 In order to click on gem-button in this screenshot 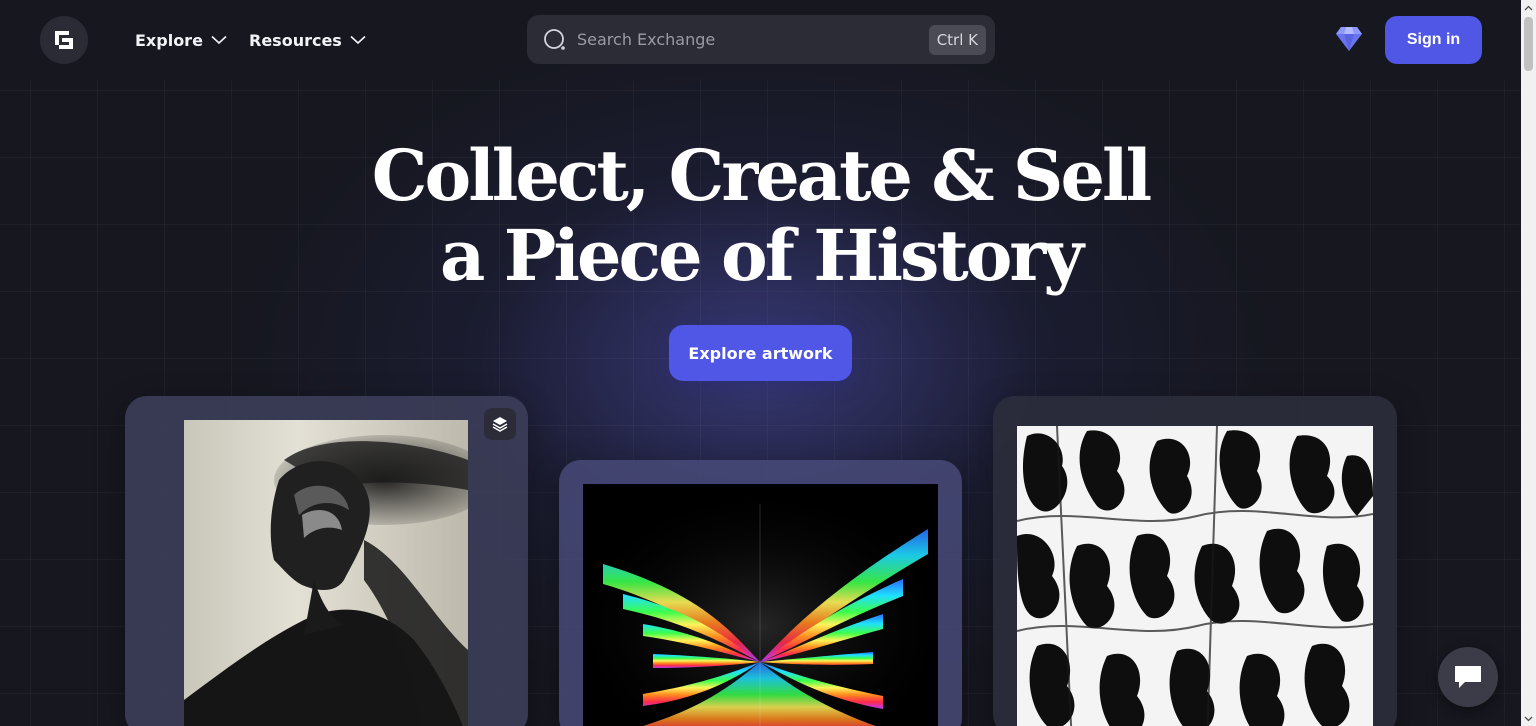, I will do `click(1349, 41)`.